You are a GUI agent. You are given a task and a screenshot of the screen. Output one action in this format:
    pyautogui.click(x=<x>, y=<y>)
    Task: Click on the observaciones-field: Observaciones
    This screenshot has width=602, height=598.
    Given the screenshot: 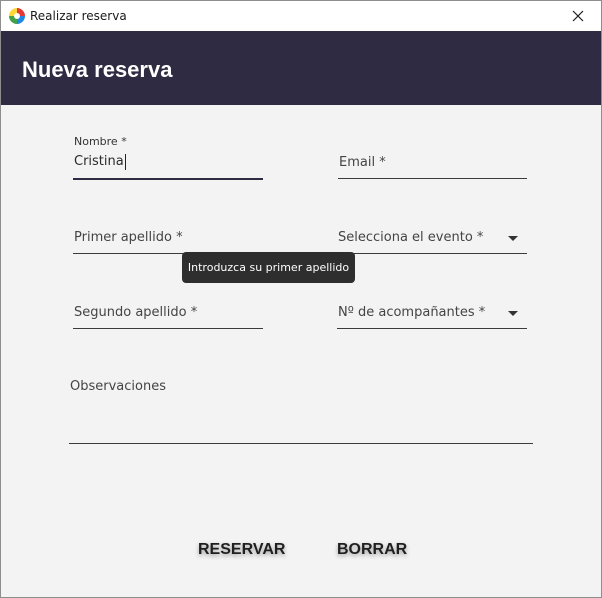 What is the action you would take?
    pyautogui.click(x=301, y=410)
    